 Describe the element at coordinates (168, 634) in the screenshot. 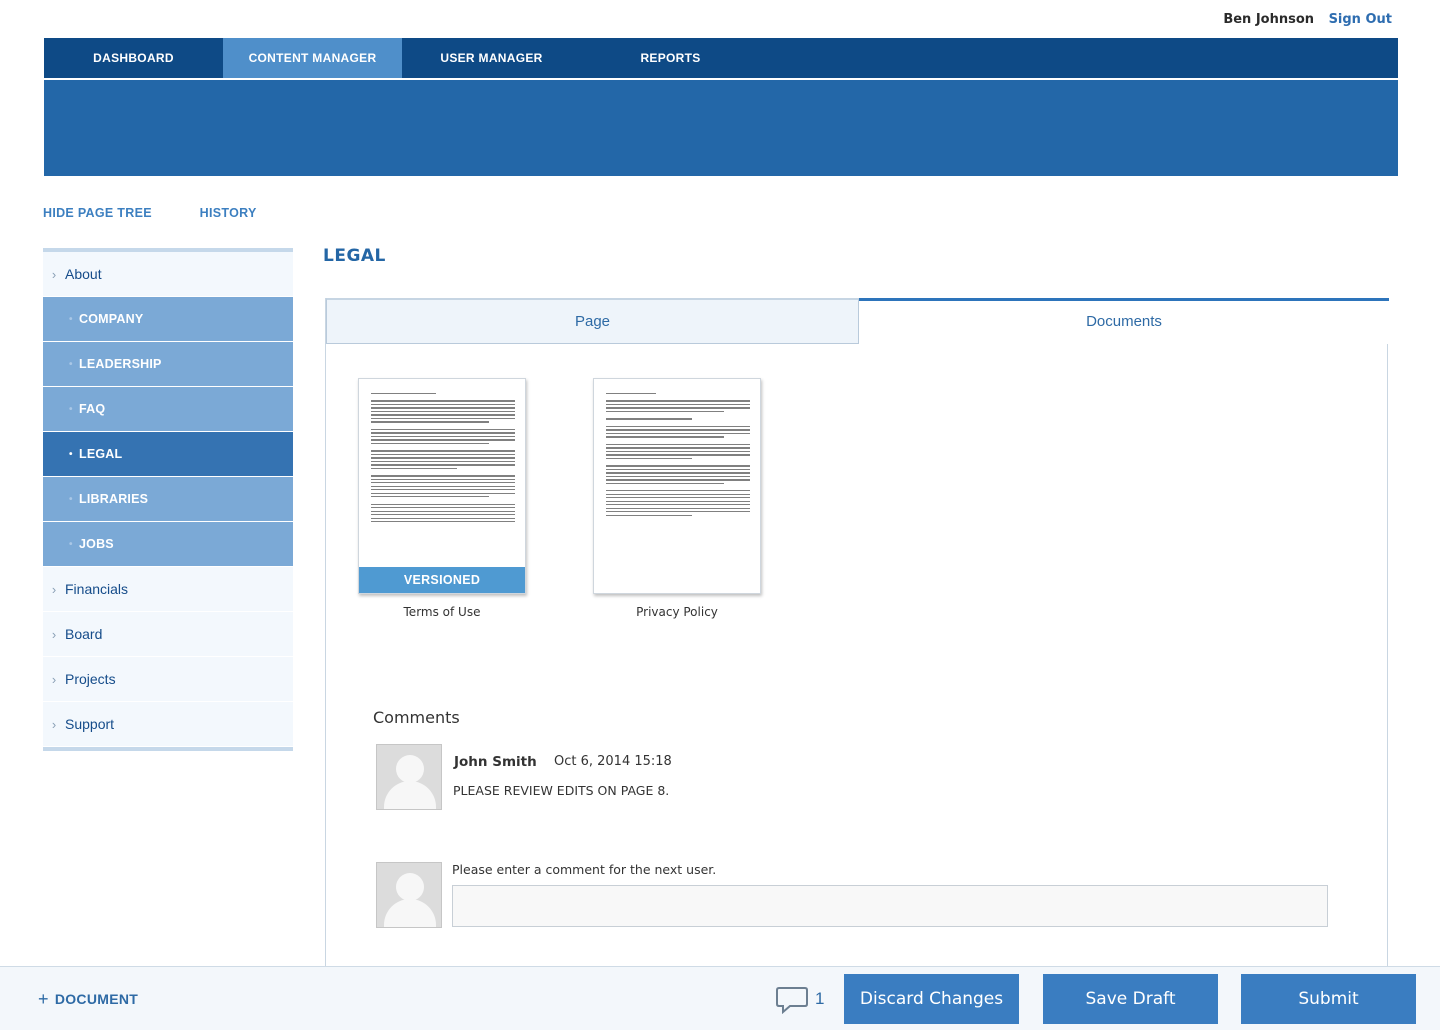

I see `sidebar-item-board: › Board` at that location.